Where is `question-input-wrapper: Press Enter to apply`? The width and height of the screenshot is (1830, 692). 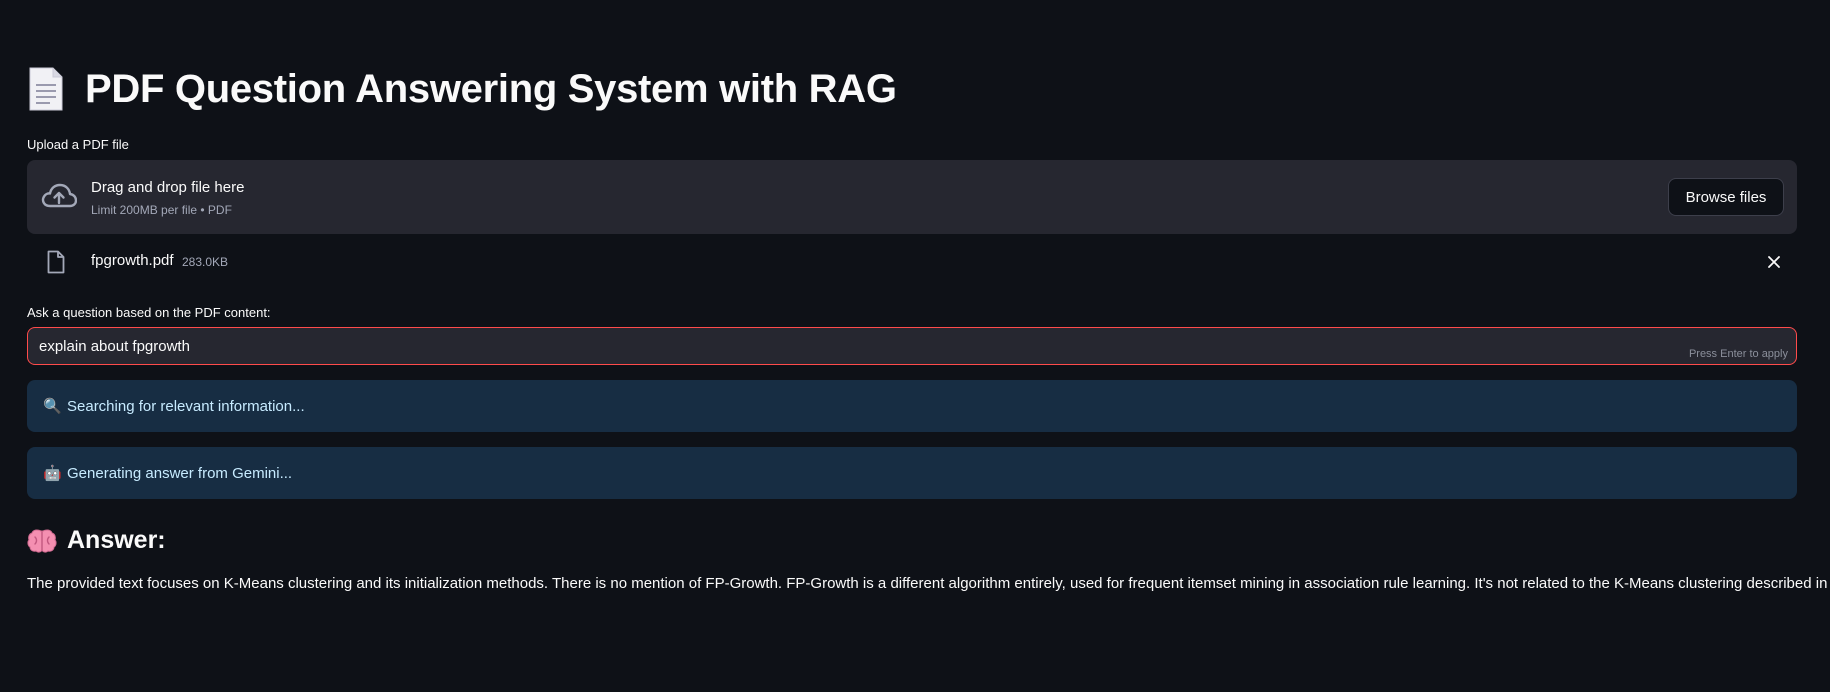
question-input-wrapper: Press Enter to apply is located at coordinates (912, 346).